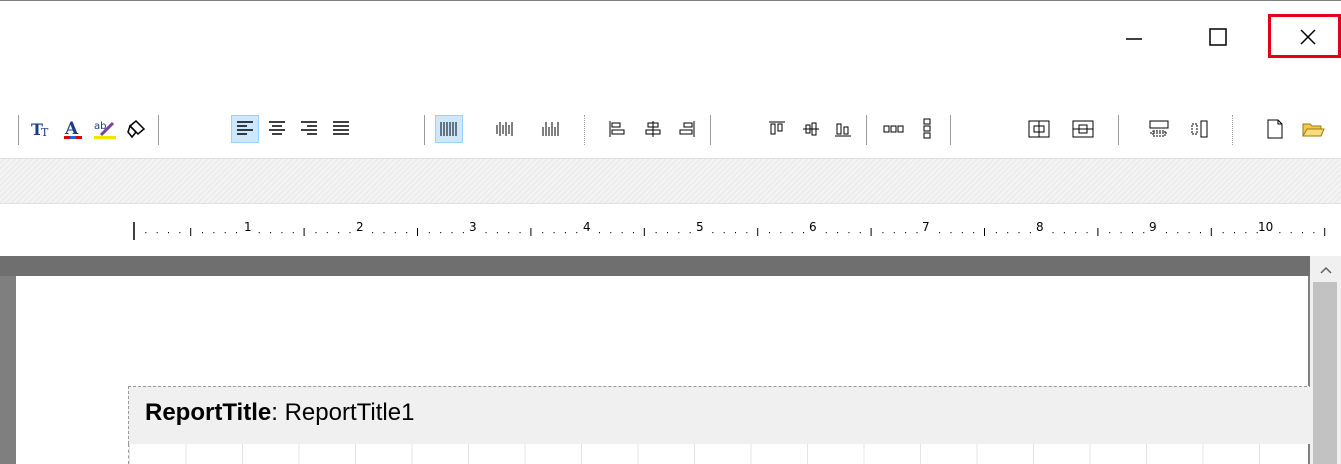  What do you see at coordinates (45, 132) in the screenshot?
I see `svg-text: T` at bounding box center [45, 132].